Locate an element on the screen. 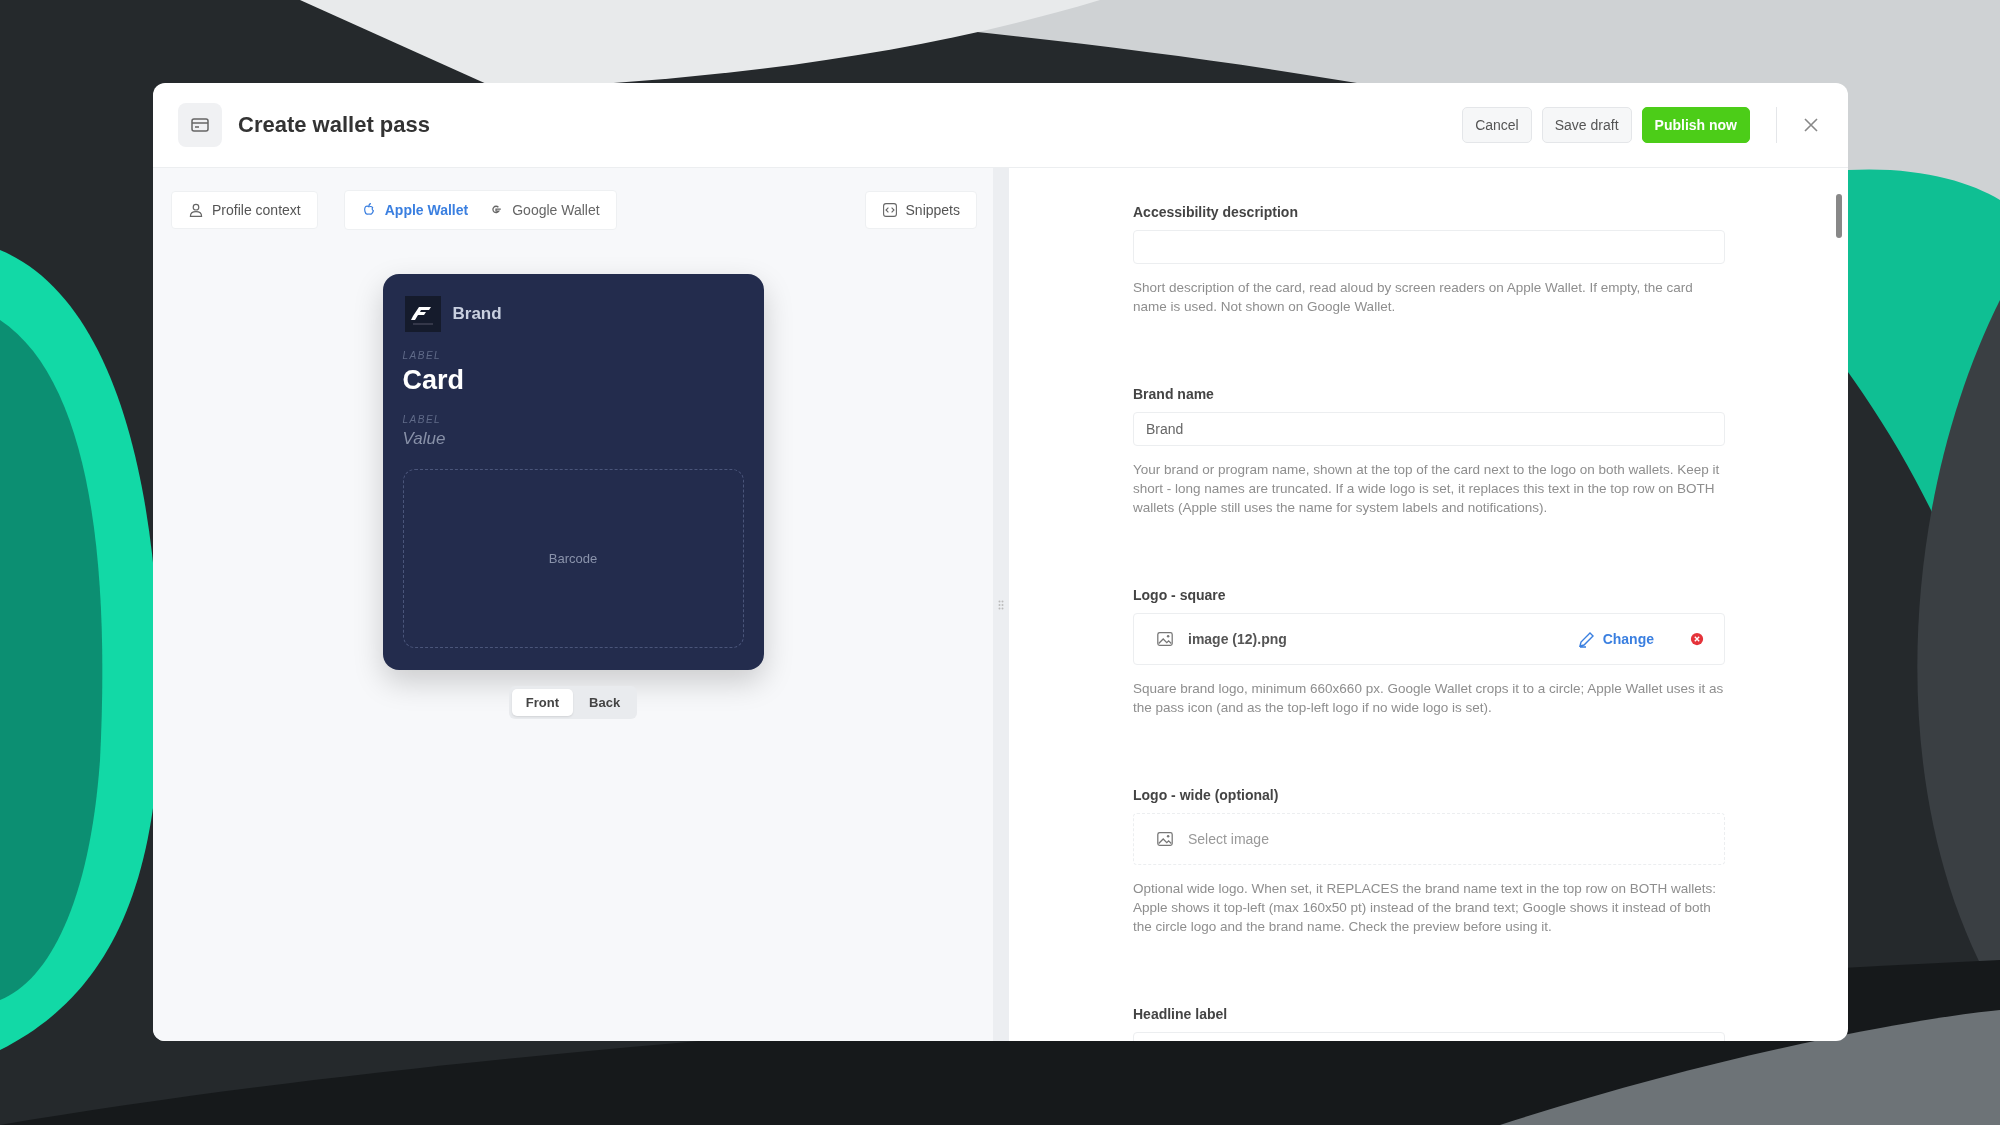 The width and height of the screenshot is (2000, 1125). card-icon is located at coordinates (200, 125).